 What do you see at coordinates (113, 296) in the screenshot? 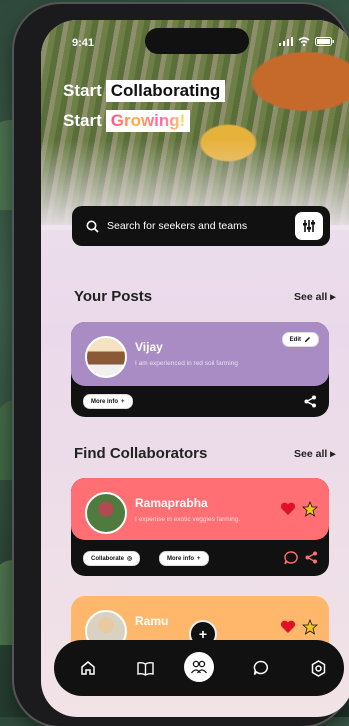
I see `your-posts-title: Your Posts` at bounding box center [113, 296].